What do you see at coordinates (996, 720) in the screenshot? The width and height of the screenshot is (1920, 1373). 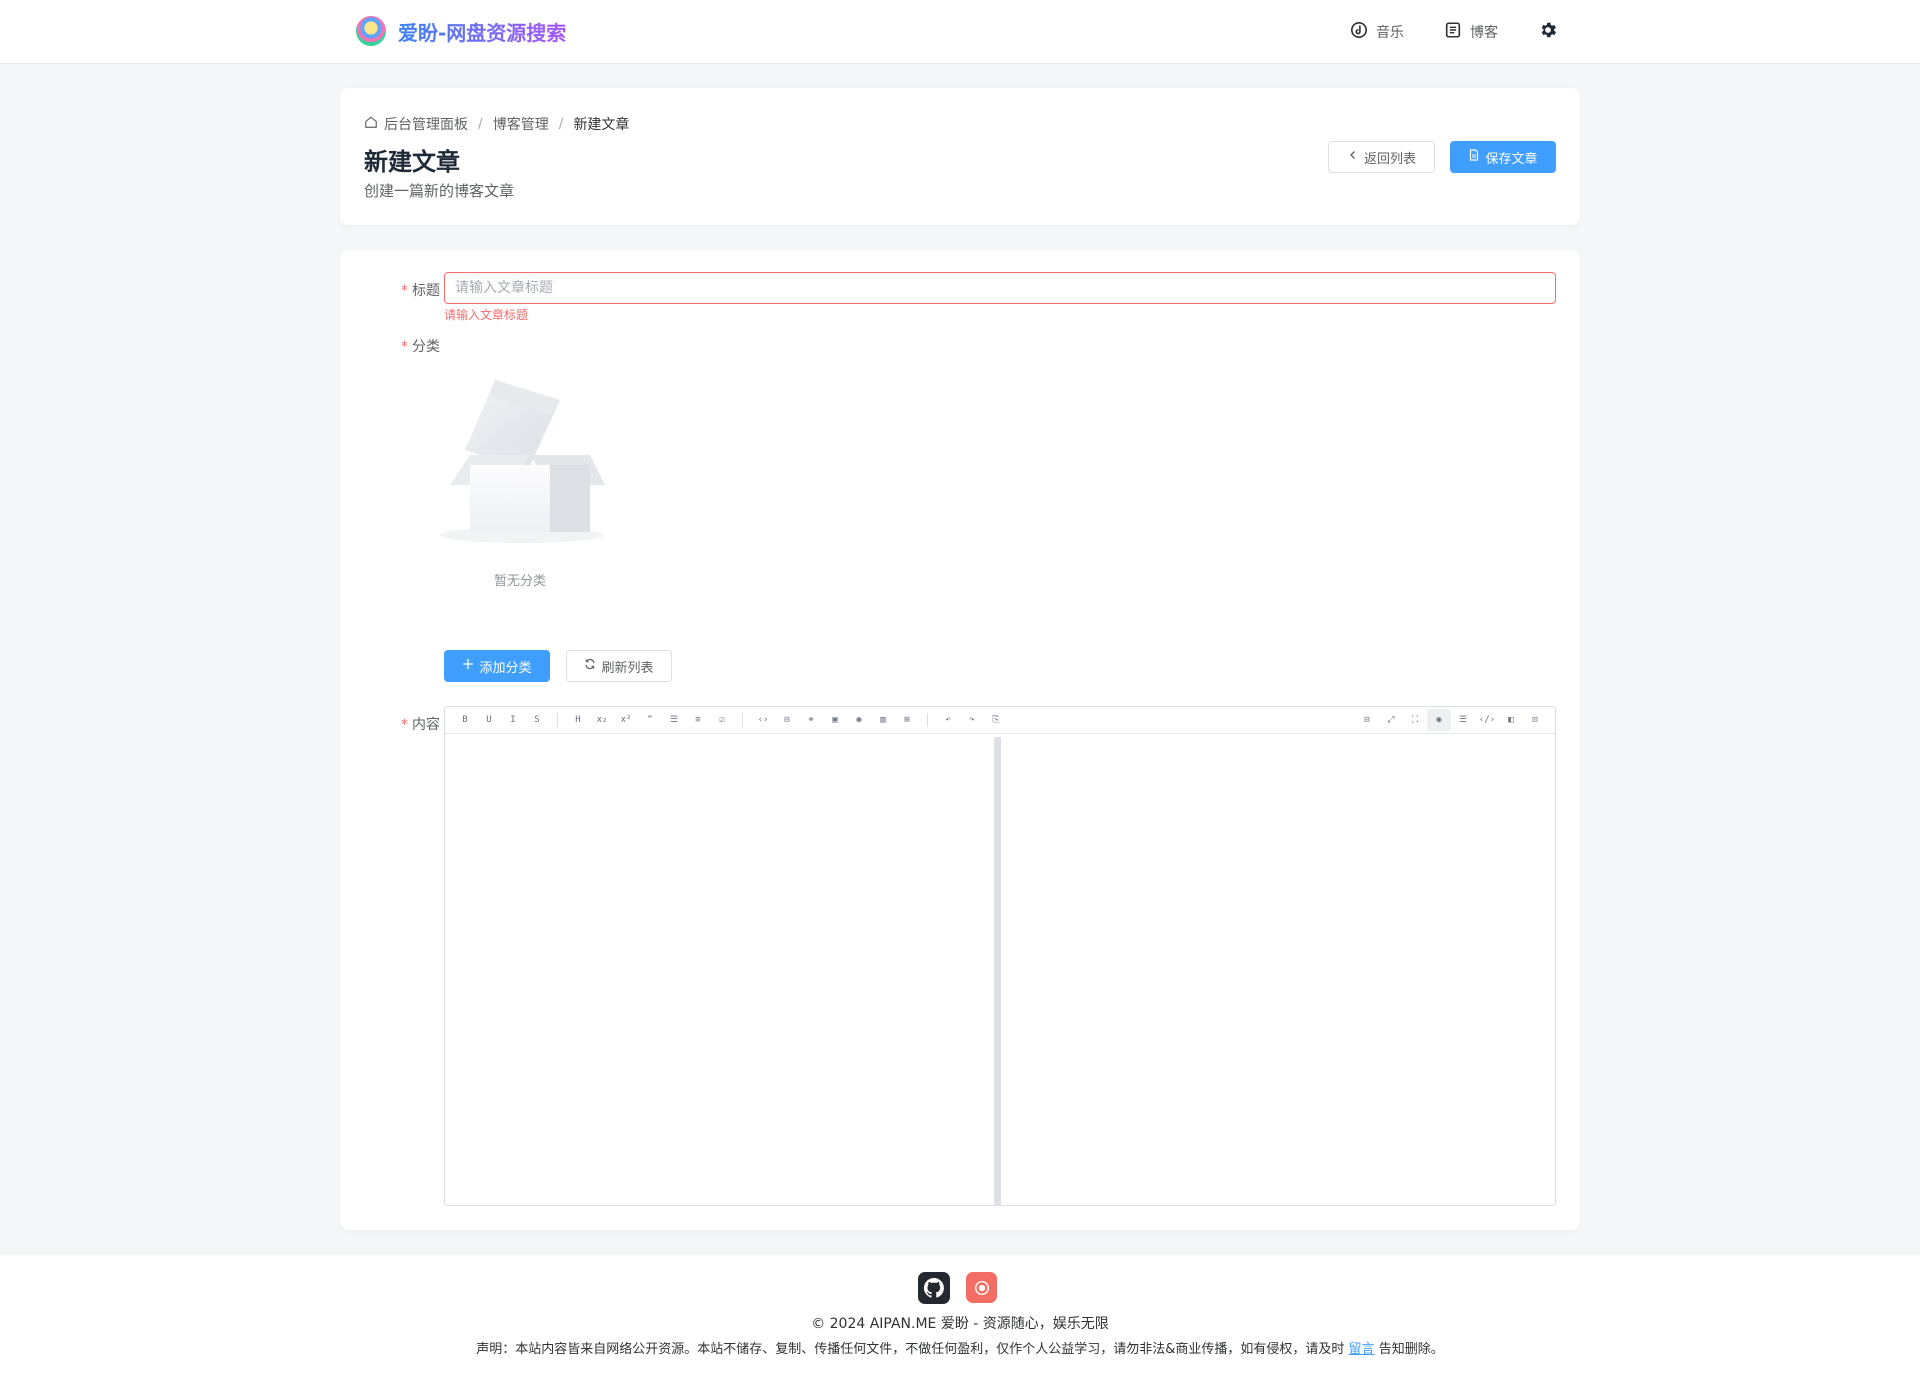 I see `toolbar-button: ⎘` at bounding box center [996, 720].